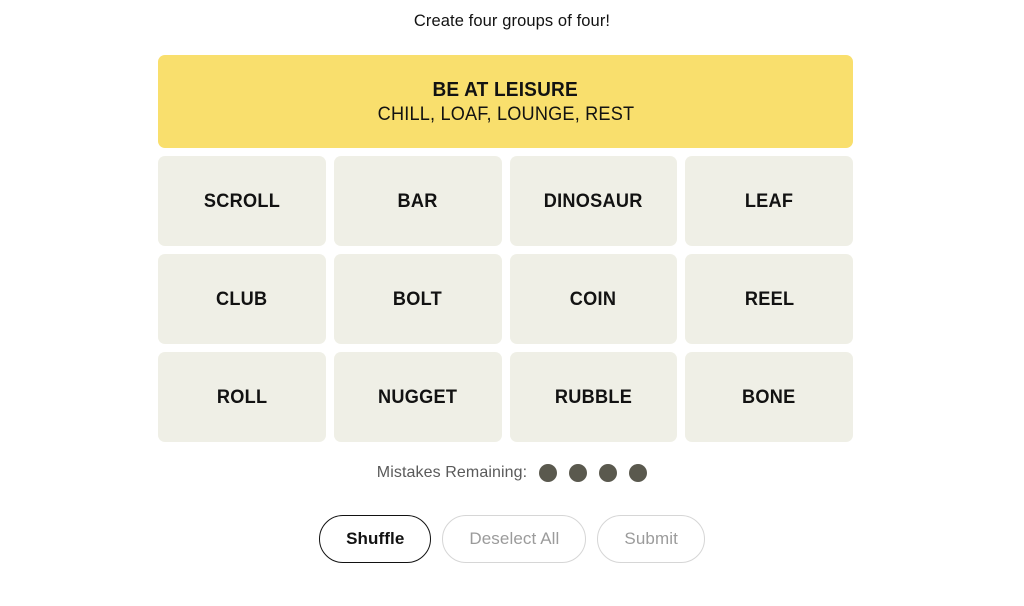  I want to click on word-tile-label: SCROLL, so click(241, 200).